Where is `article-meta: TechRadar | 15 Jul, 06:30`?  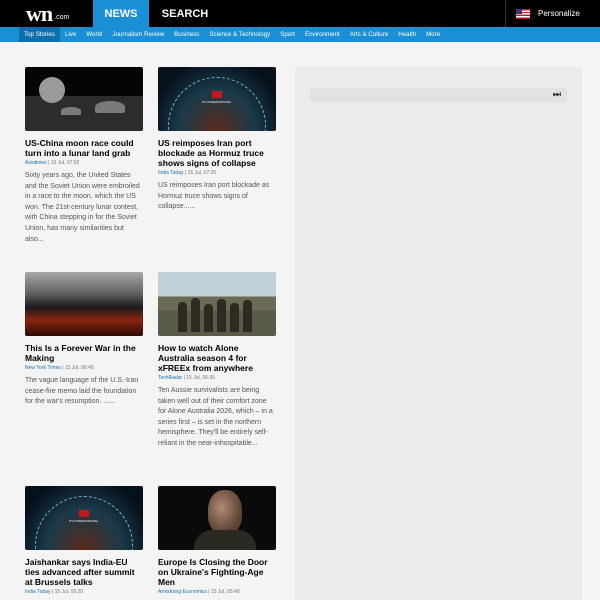
article-meta: TechRadar | 15 Jul, 06:30 is located at coordinates (186, 378).